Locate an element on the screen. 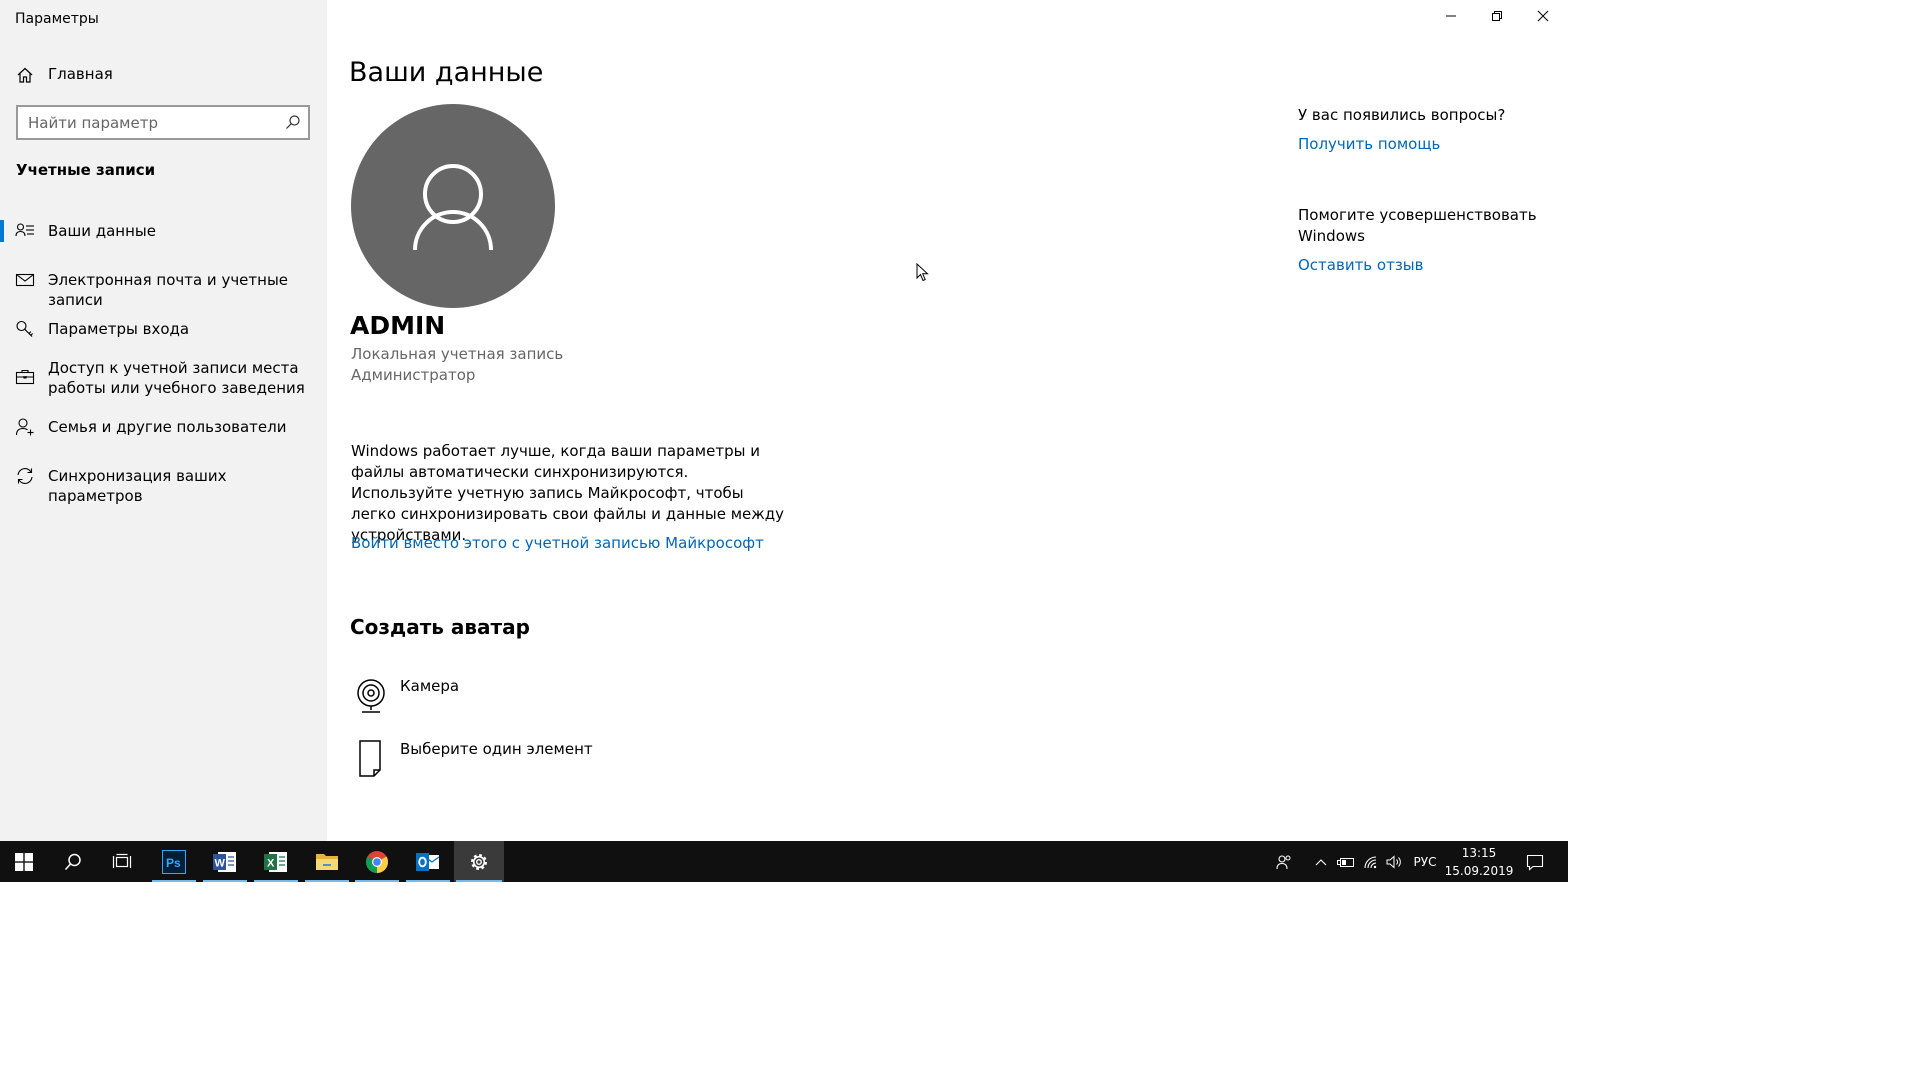  help-question: У вас появились вопросы? is located at coordinates (1402, 115).